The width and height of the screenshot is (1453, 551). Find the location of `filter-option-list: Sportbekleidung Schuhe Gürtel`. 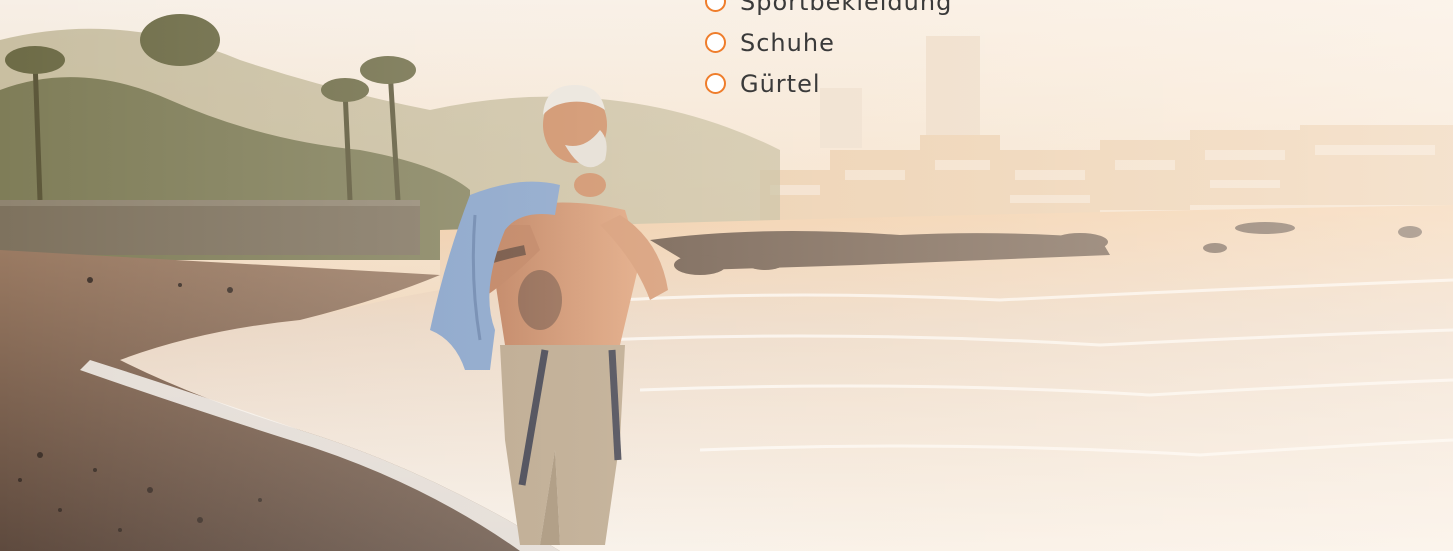

filter-option-list: Sportbekleidung Schuhe Gürtel is located at coordinates (828, 52).